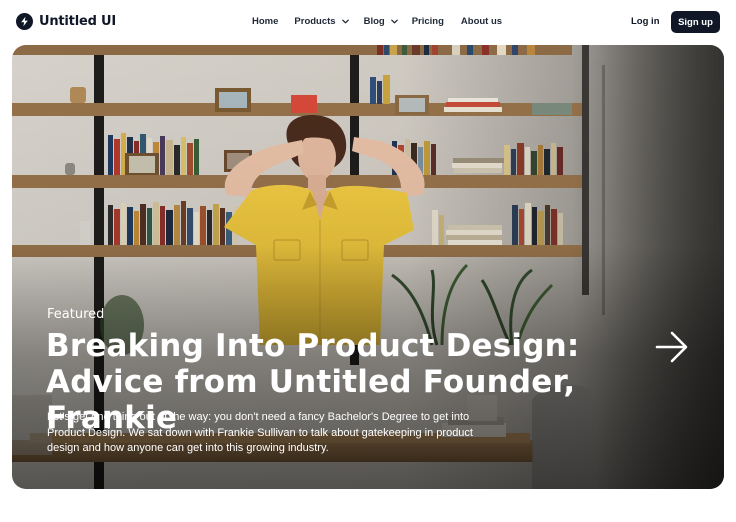 Image resolution: width=736 pixels, height=522 pixels. What do you see at coordinates (315, 21) in the screenshot?
I see `nav-item-label: Products` at bounding box center [315, 21].